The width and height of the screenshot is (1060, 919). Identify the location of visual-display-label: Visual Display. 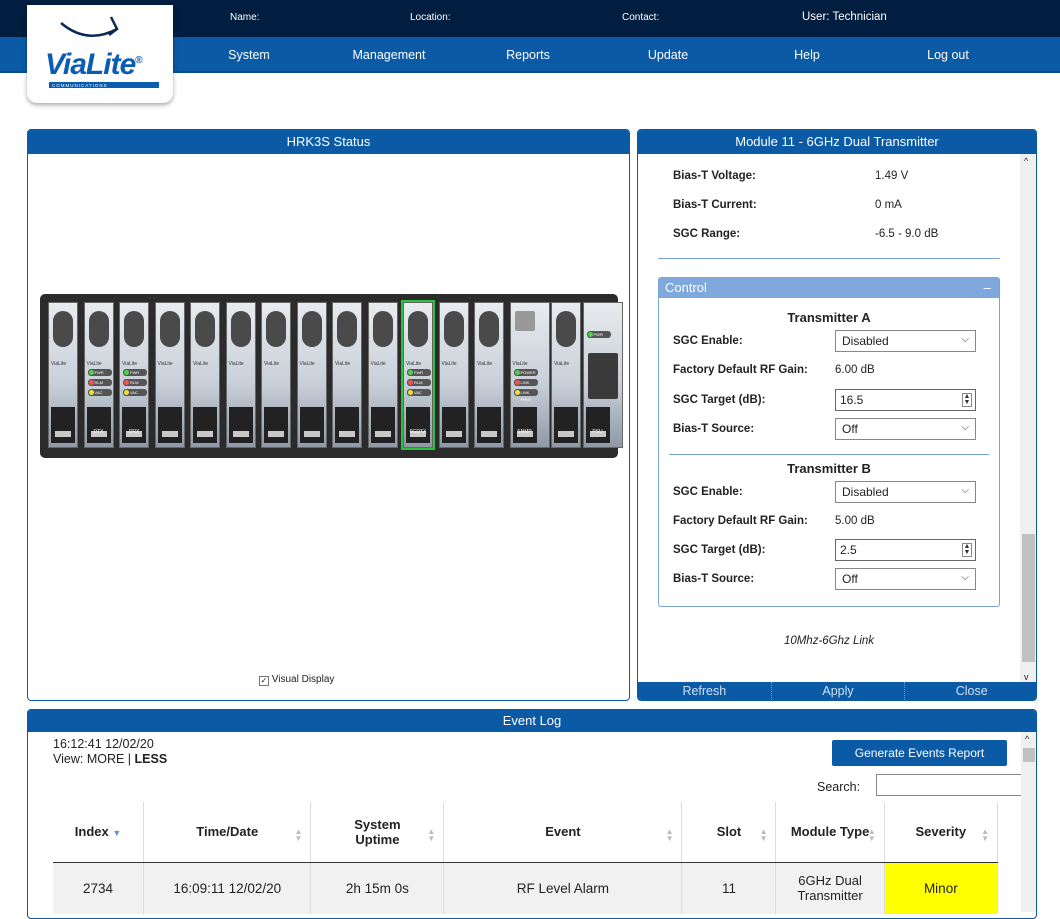
(303, 679).